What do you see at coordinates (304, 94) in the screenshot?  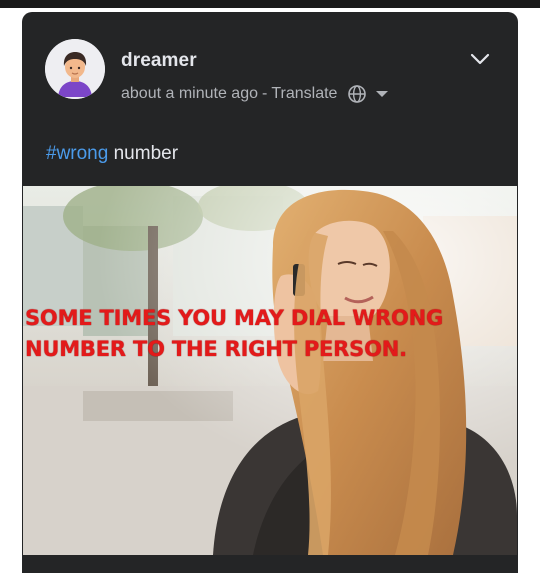 I see `translate-link: Translate` at bounding box center [304, 94].